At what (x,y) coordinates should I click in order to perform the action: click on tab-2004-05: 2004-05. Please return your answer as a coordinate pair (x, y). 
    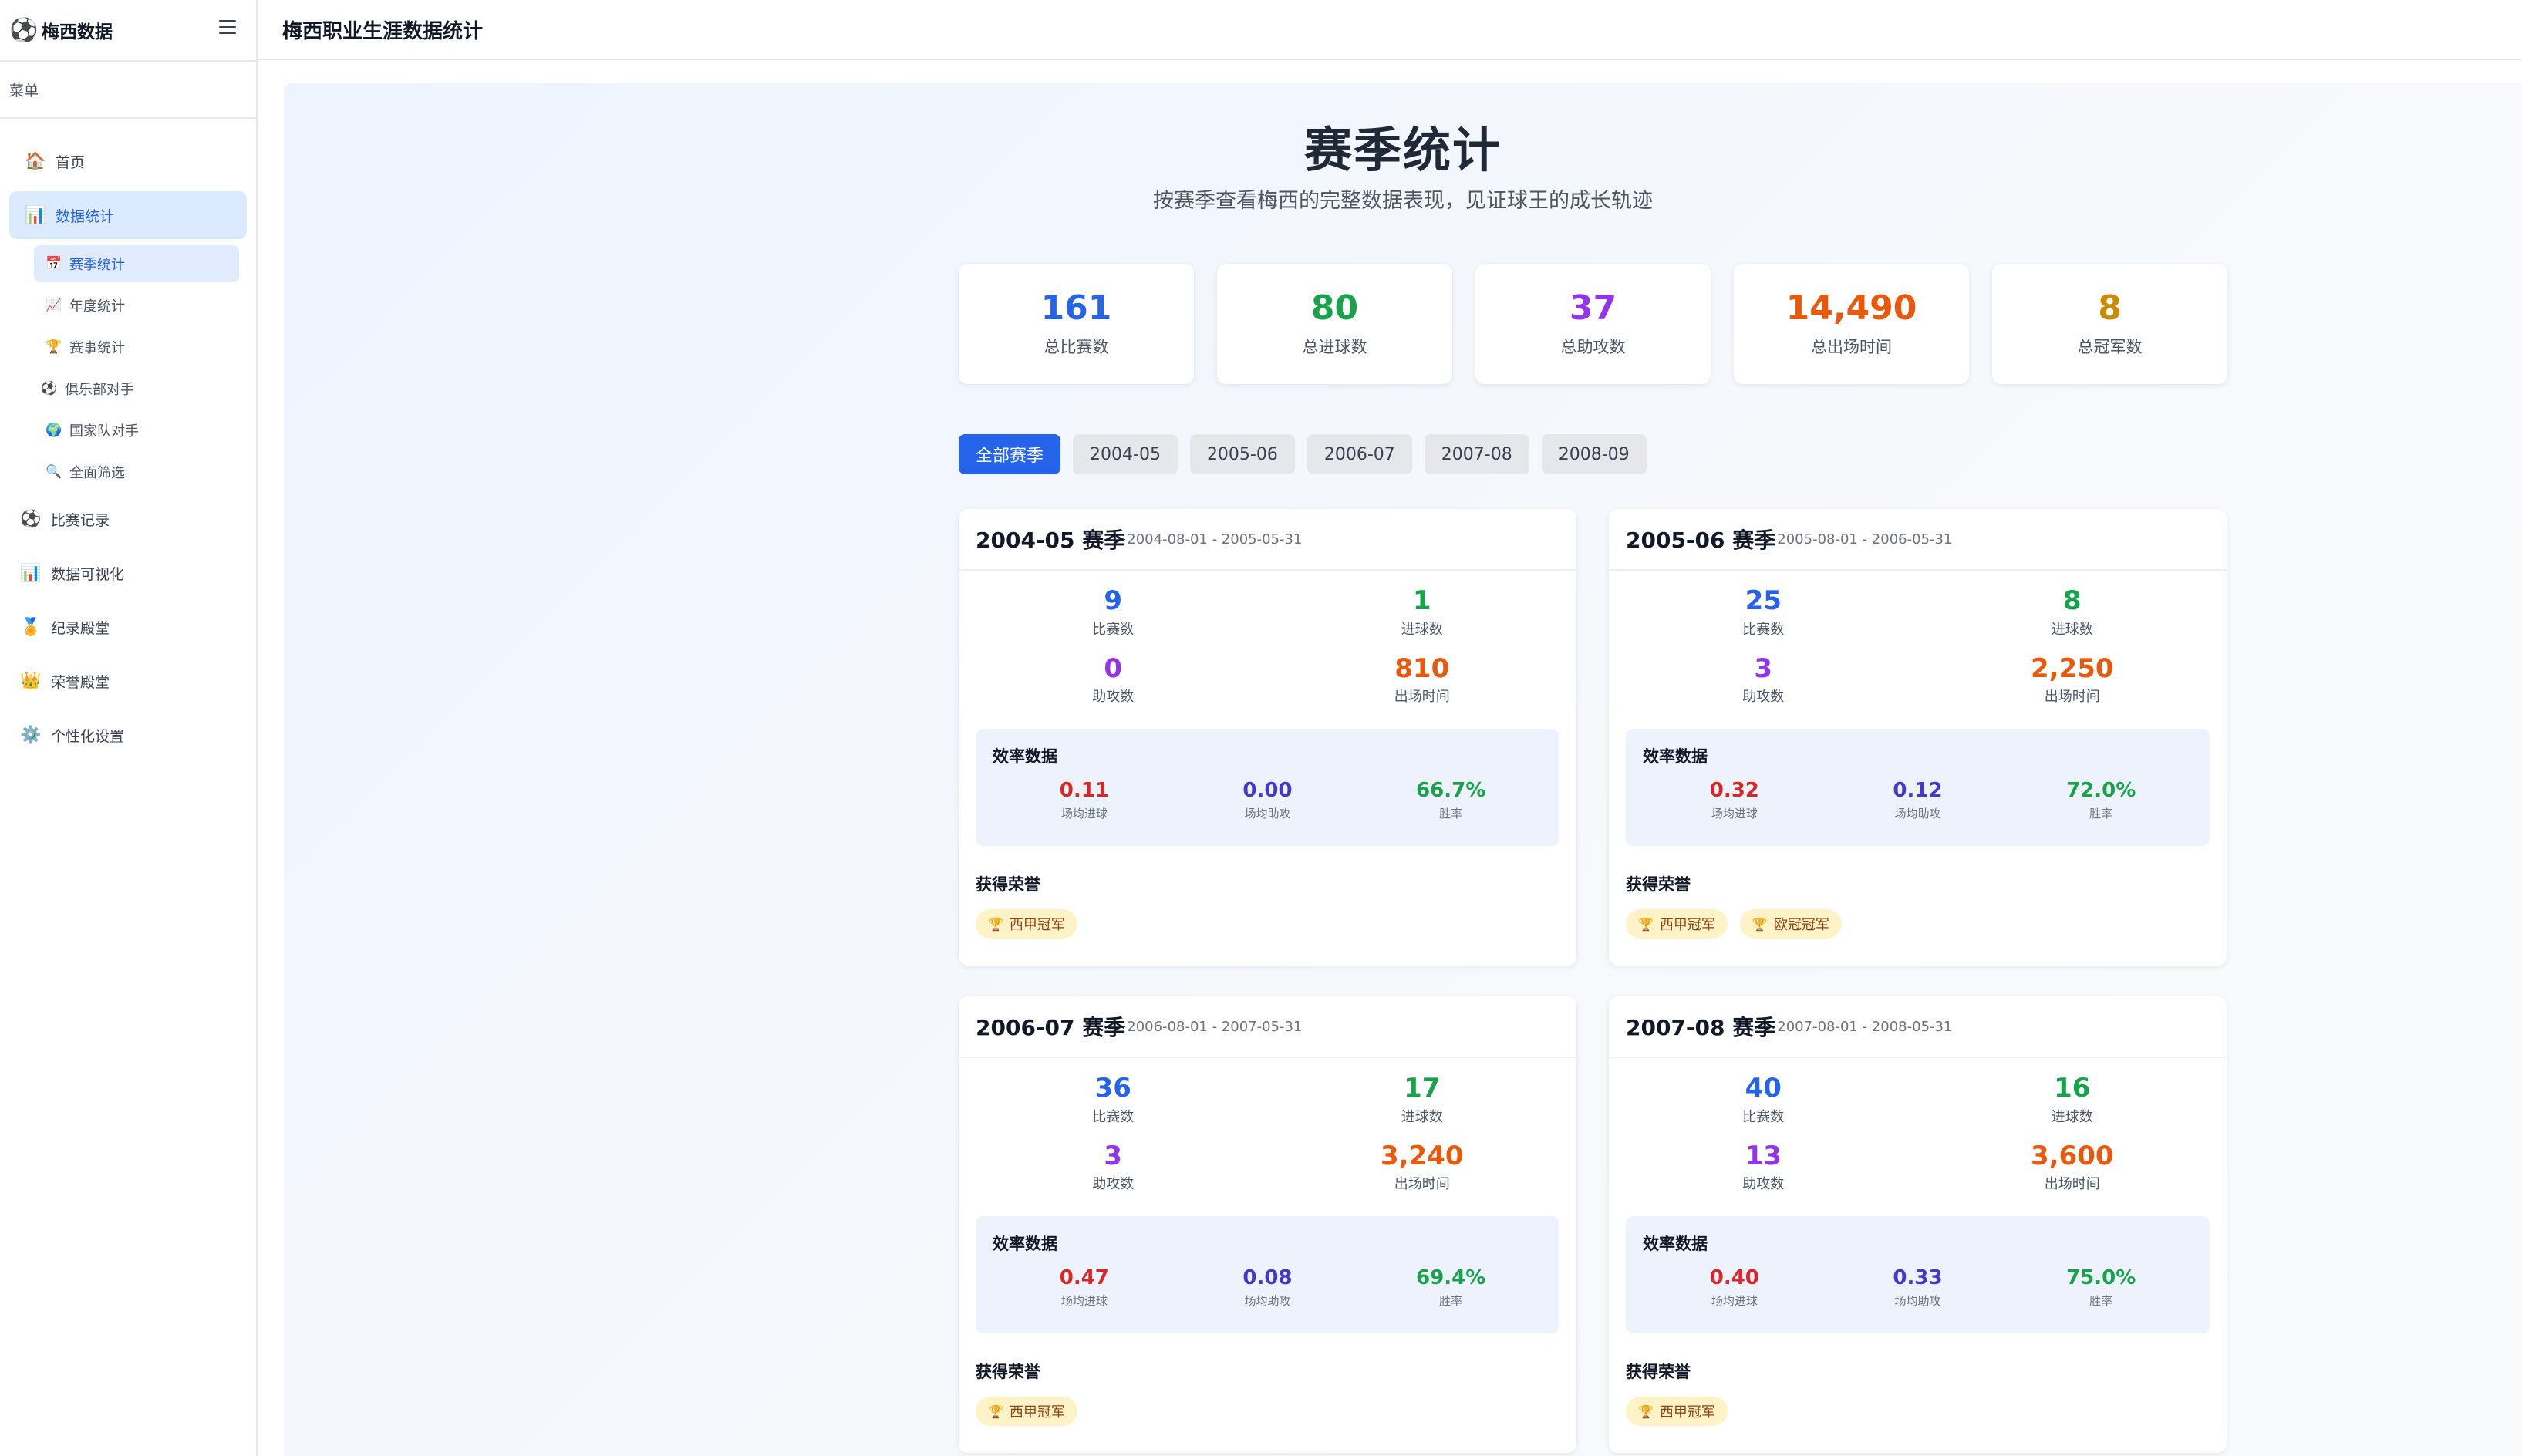
    Looking at the image, I should click on (1125, 454).